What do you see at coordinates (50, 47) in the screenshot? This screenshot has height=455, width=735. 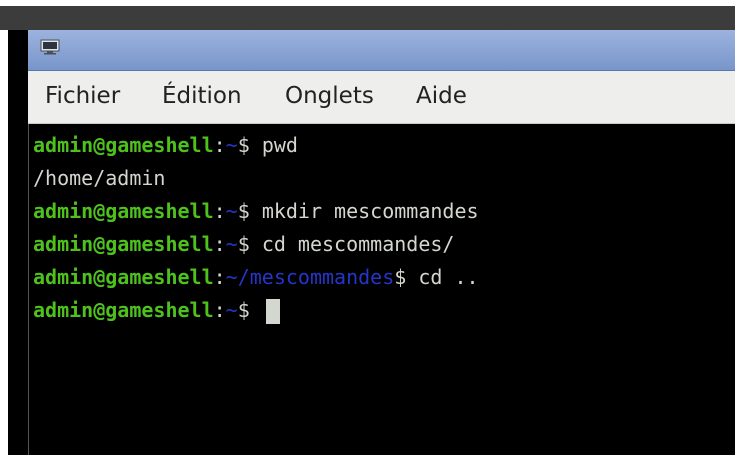 I see `terminal-icon` at bounding box center [50, 47].